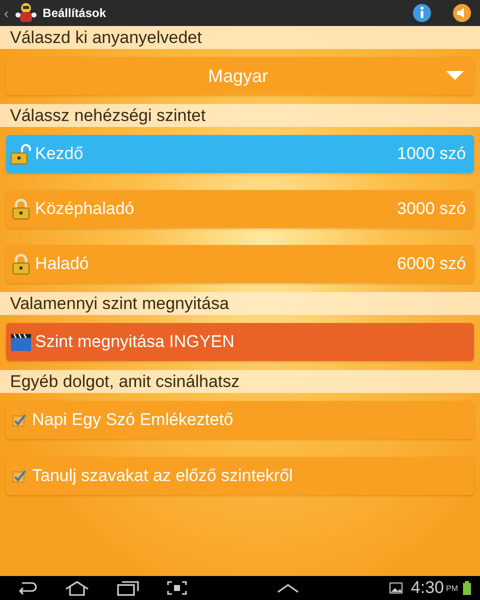 The width and height of the screenshot is (480, 600). What do you see at coordinates (6, 13) in the screenshot?
I see `back-caret: ‹` at bounding box center [6, 13].